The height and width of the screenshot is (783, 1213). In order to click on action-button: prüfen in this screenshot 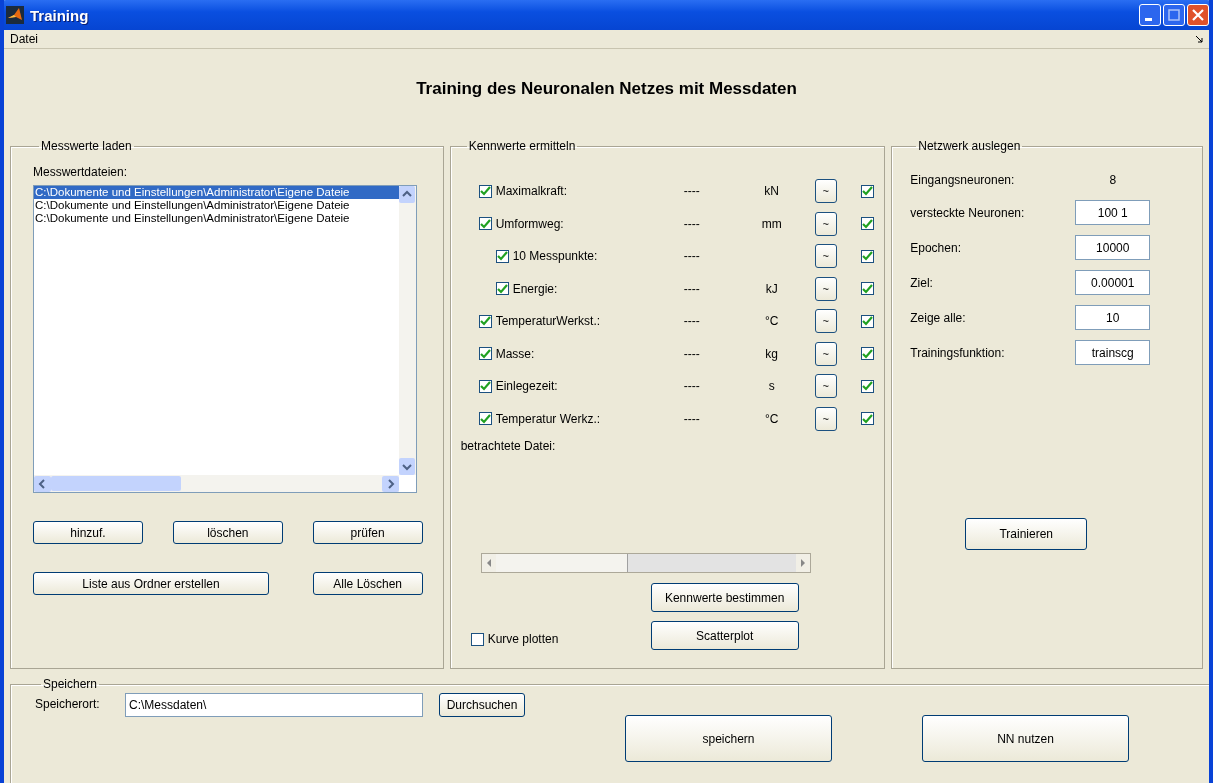, I will do `click(367, 532)`.